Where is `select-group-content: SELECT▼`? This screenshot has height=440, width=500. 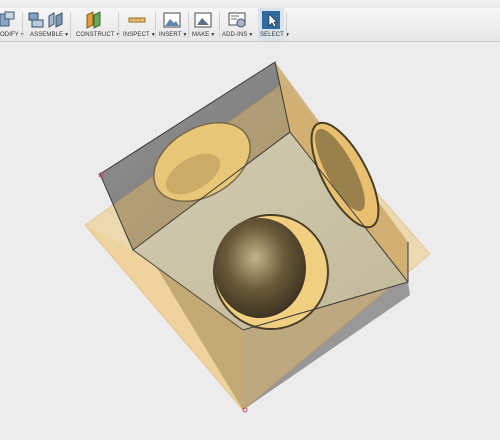 select-group-content: SELECT▼ is located at coordinates (274, 24).